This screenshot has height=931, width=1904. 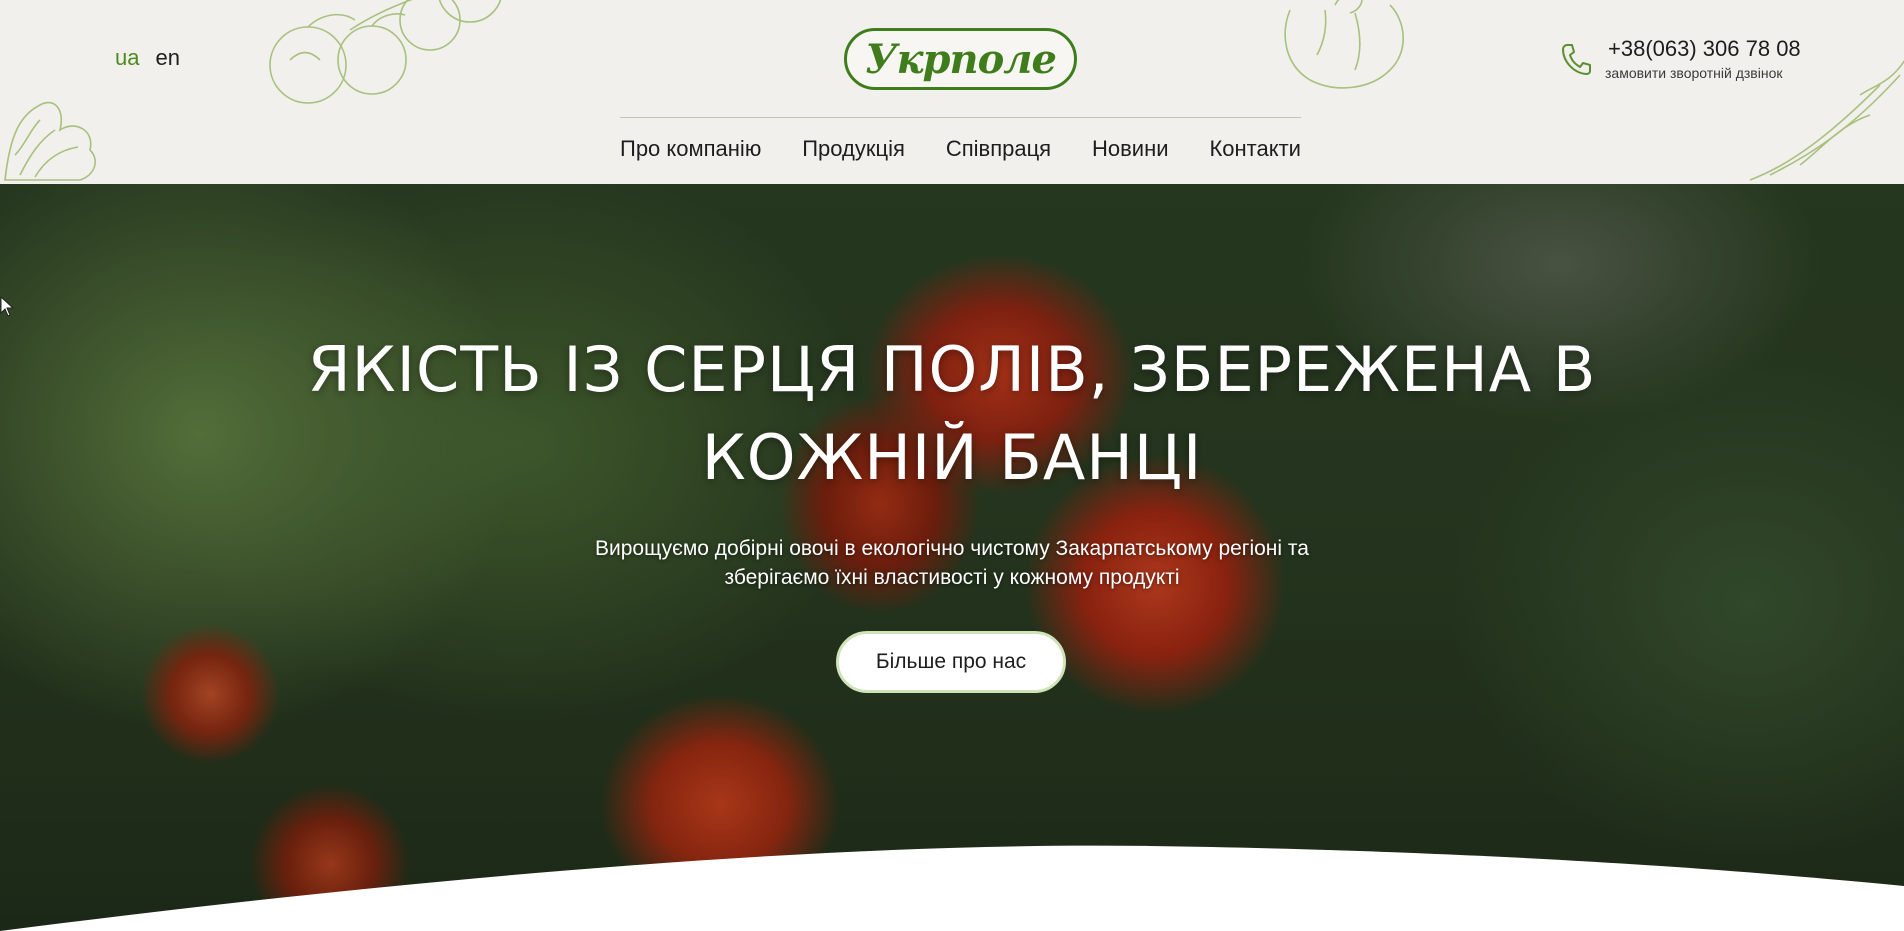 What do you see at coordinates (1340, 47) in the screenshot?
I see `pepper-sketch-icon` at bounding box center [1340, 47].